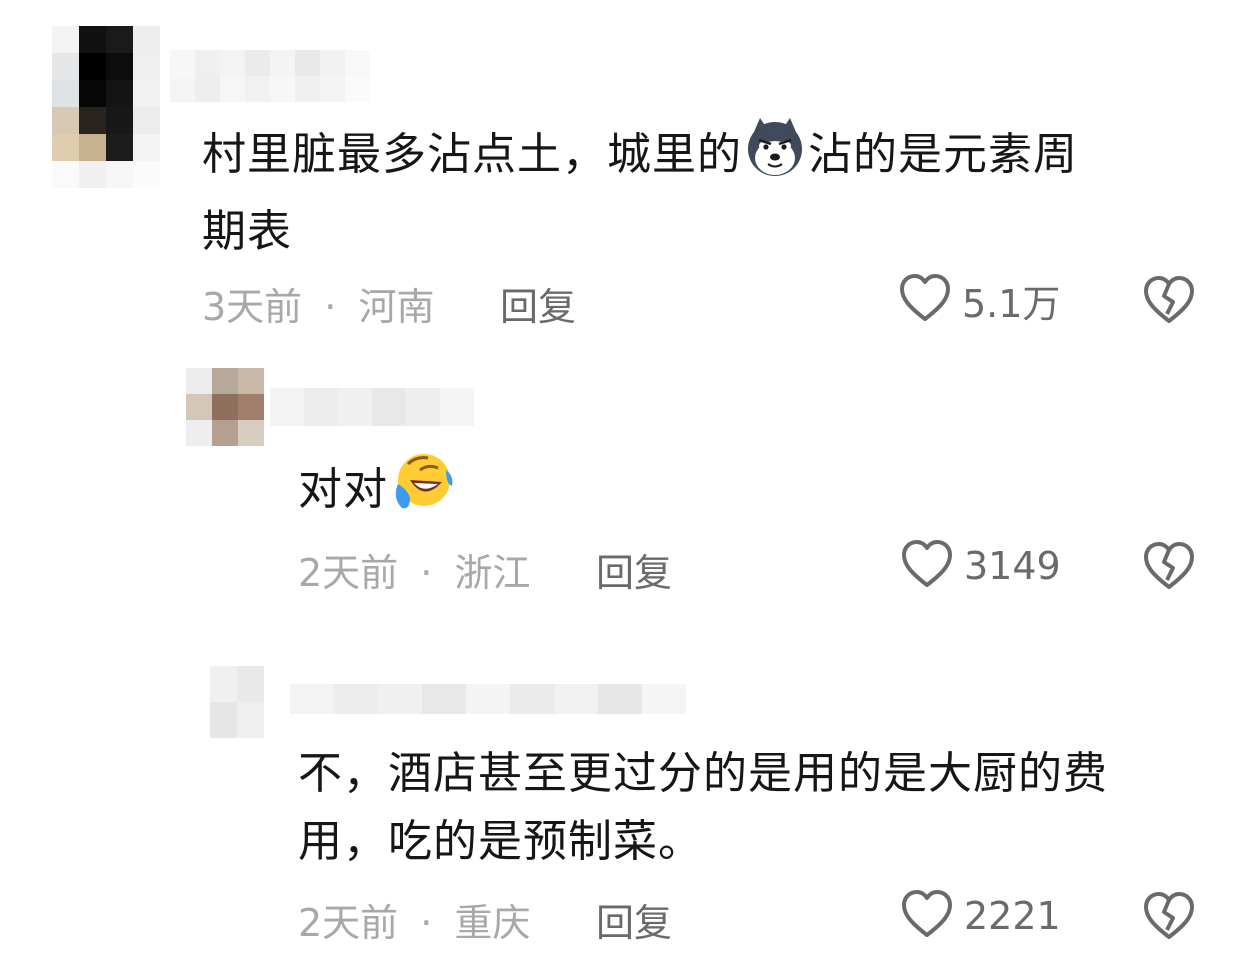 Image resolution: width=1260 pixels, height=960 pixels. I want to click on comment-text-line1: 不，酒店甚至更过分的是用的是大厨的费, so click(703, 773).